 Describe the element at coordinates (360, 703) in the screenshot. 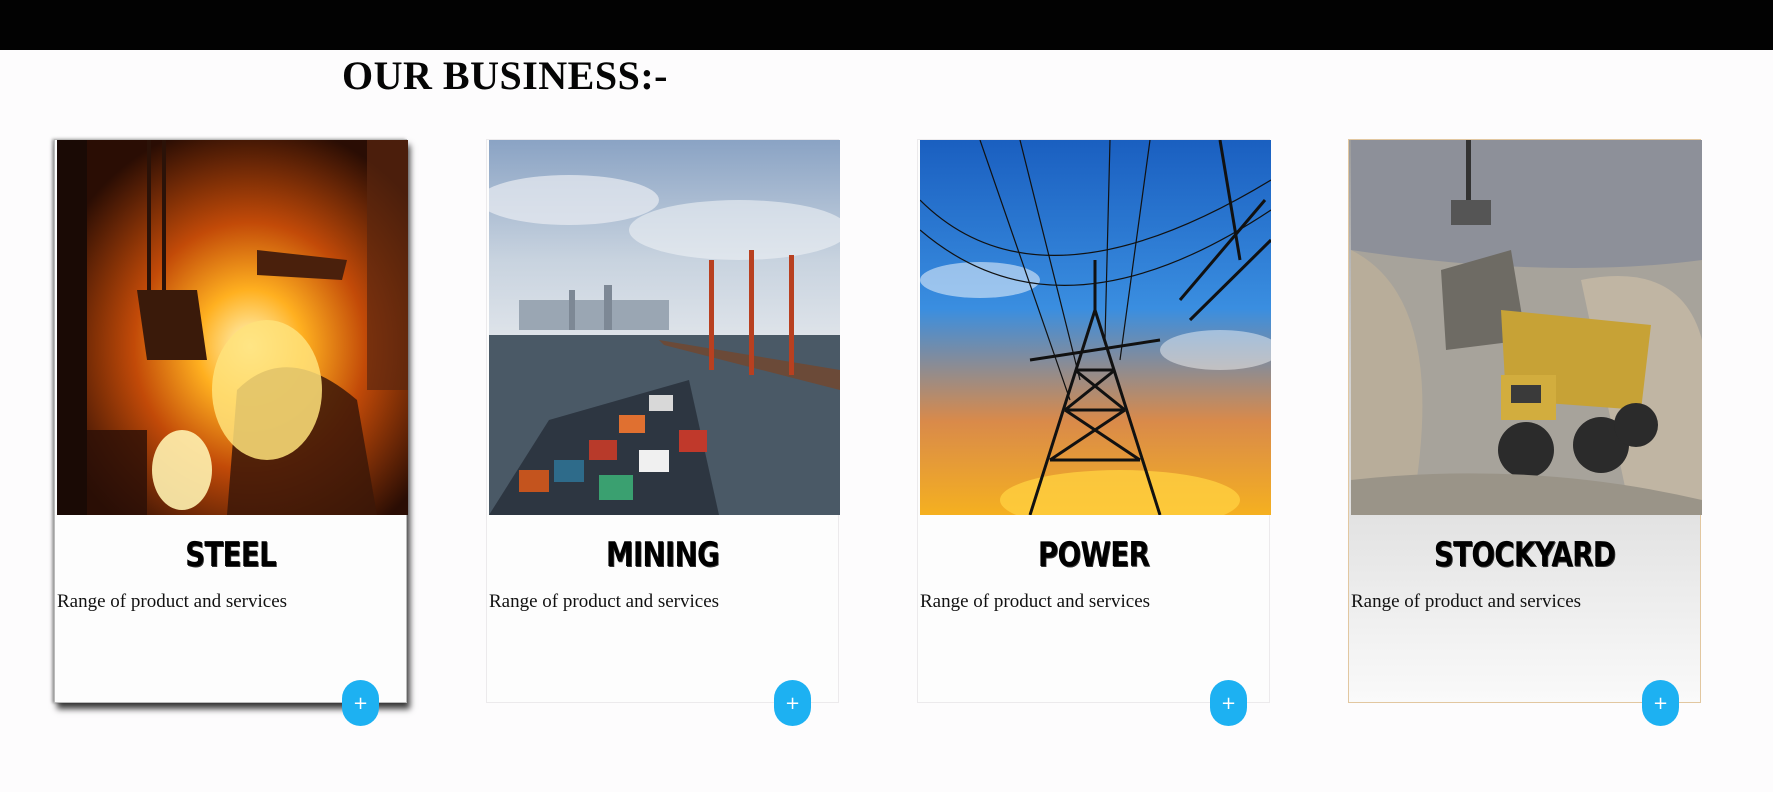

I see `steel-expand-button: +` at that location.